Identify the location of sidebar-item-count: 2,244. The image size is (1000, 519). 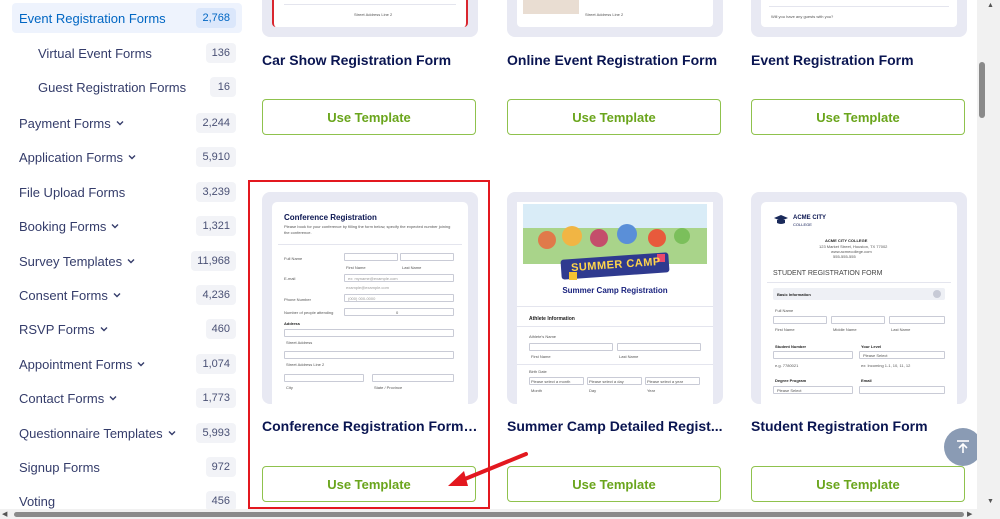
(216, 123).